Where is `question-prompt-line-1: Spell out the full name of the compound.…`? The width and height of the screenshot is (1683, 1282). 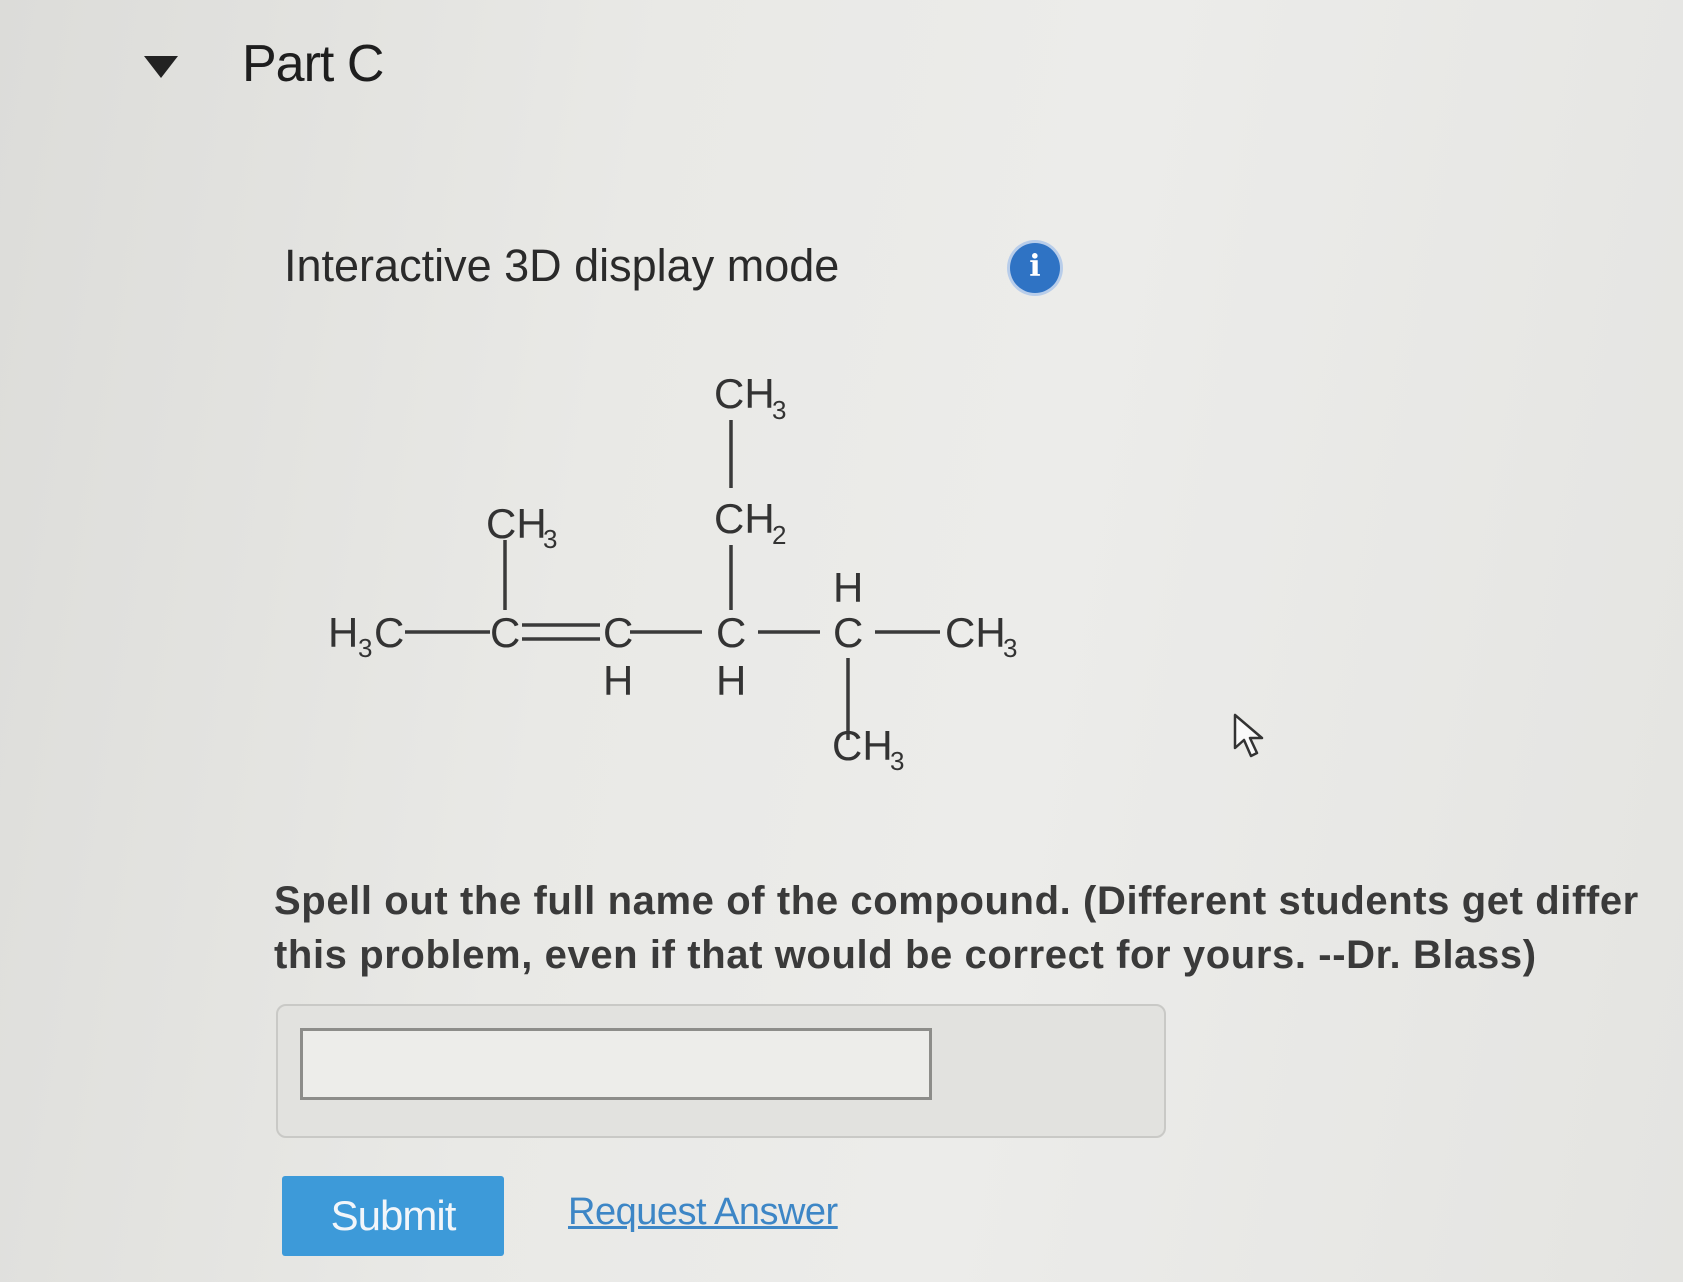
question-prompt-line-1: Spell out the full name of the compound.… is located at coordinates (956, 901).